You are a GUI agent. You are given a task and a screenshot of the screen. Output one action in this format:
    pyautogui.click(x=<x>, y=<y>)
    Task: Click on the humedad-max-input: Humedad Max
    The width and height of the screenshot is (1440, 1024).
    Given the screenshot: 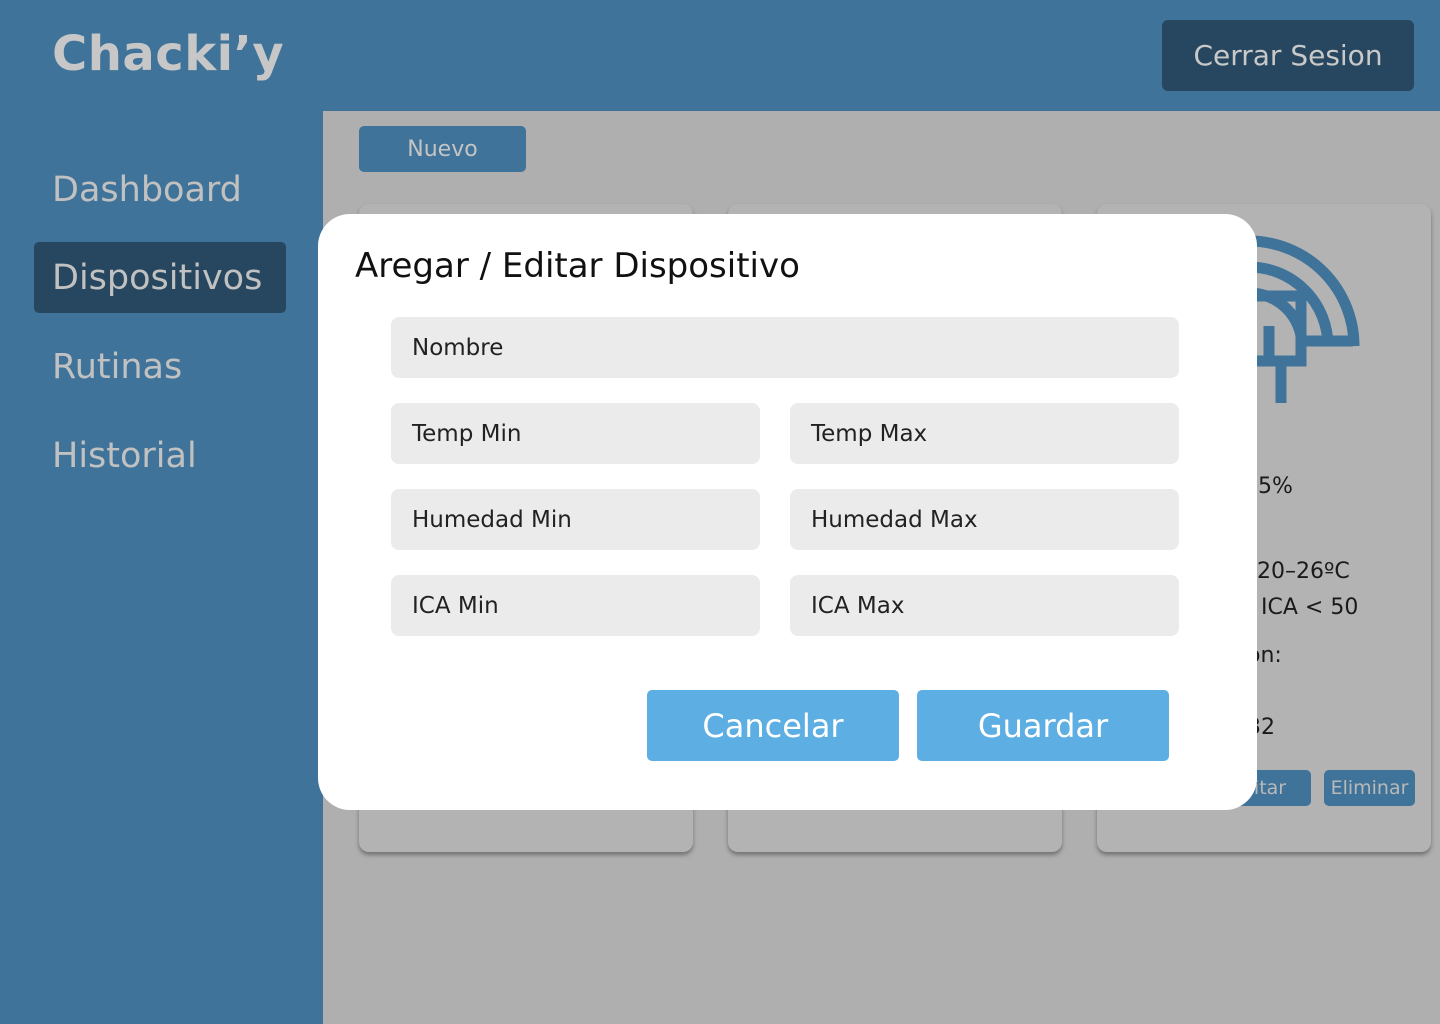 What is the action you would take?
    pyautogui.click(x=984, y=519)
    